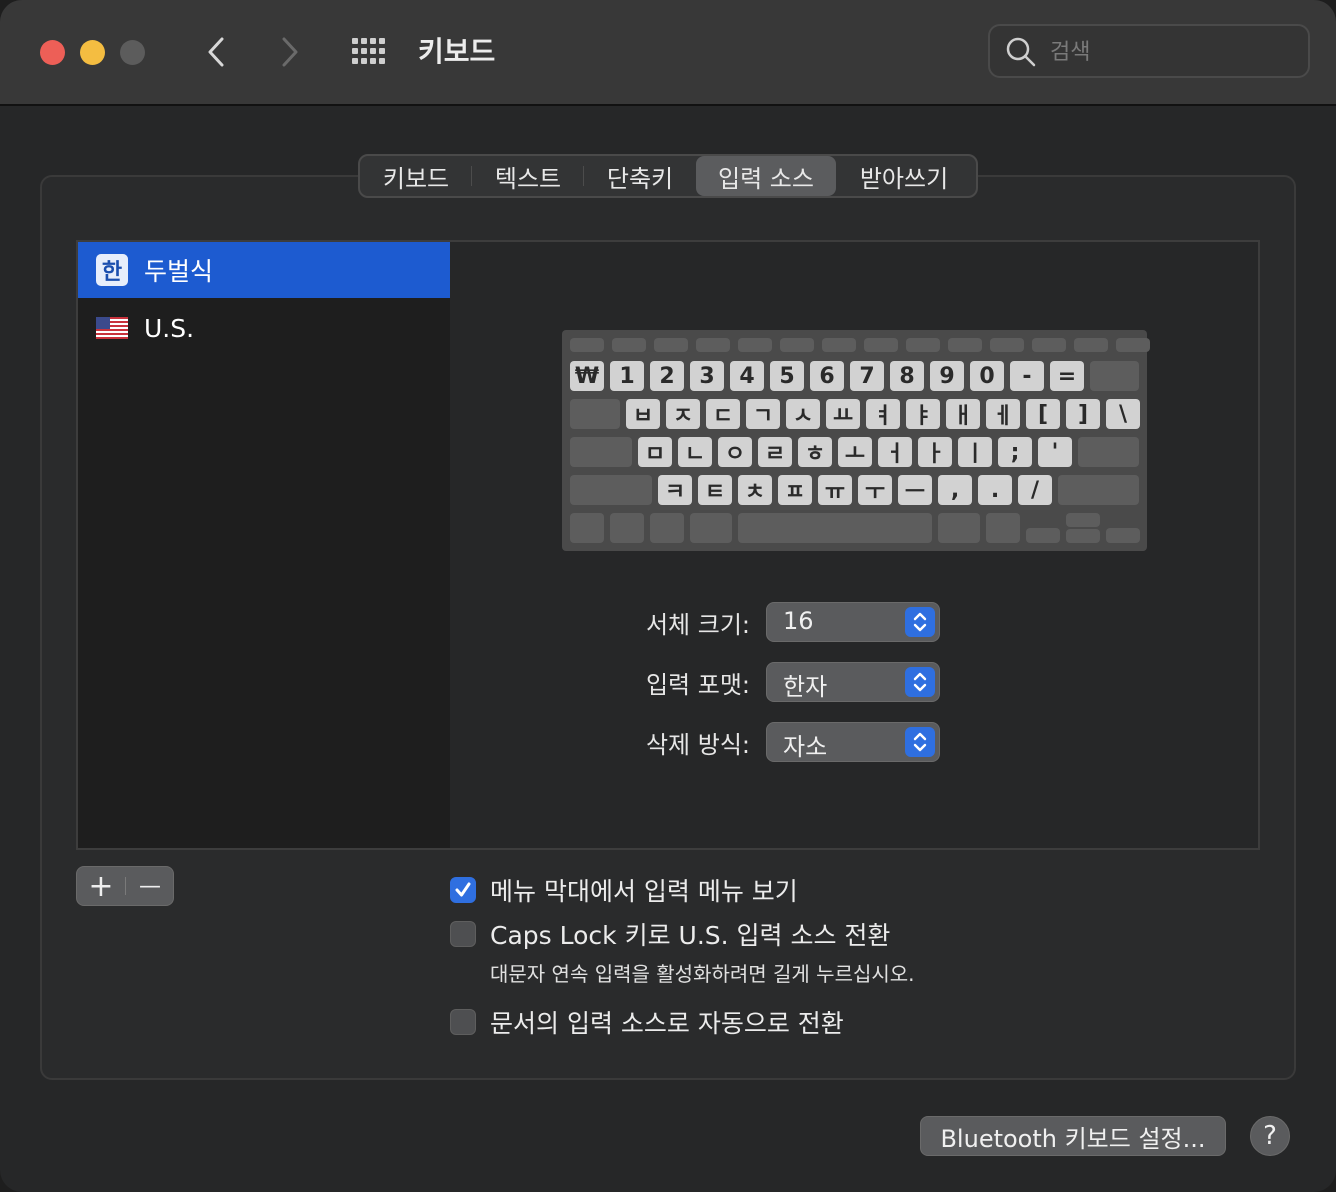 The width and height of the screenshot is (1336, 1192). What do you see at coordinates (668, 53) in the screenshot?
I see `title-bar: 키보드` at bounding box center [668, 53].